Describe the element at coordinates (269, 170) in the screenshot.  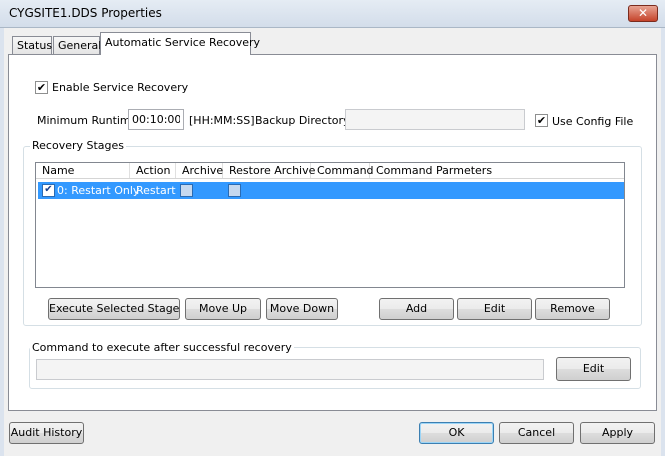
I see `column-header-restore-archive: Restore Archive` at that location.